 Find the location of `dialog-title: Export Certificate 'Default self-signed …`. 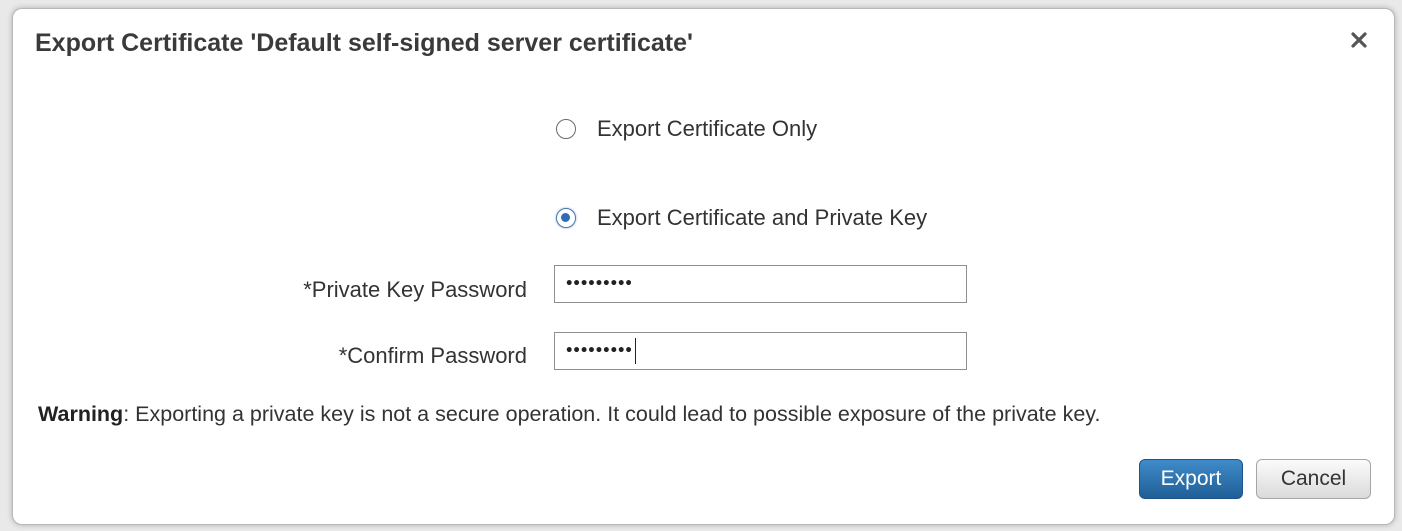

dialog-title: Export Certificate 'Default self-signed … is located at coordinates (364, 43).